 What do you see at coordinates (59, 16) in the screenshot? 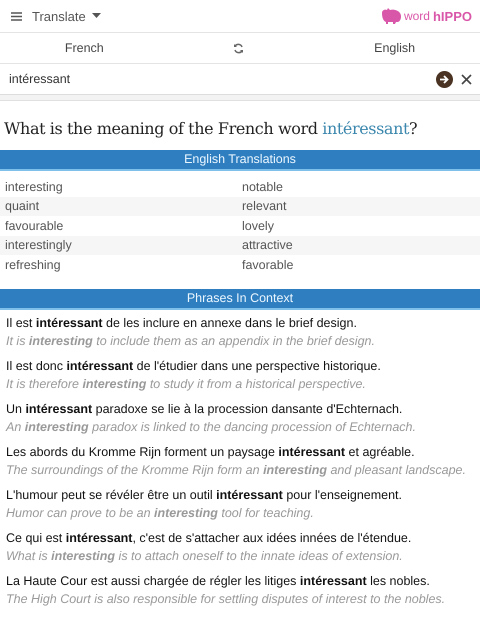
I see `translate-menu: Translate` at bounding box center [59, 16].